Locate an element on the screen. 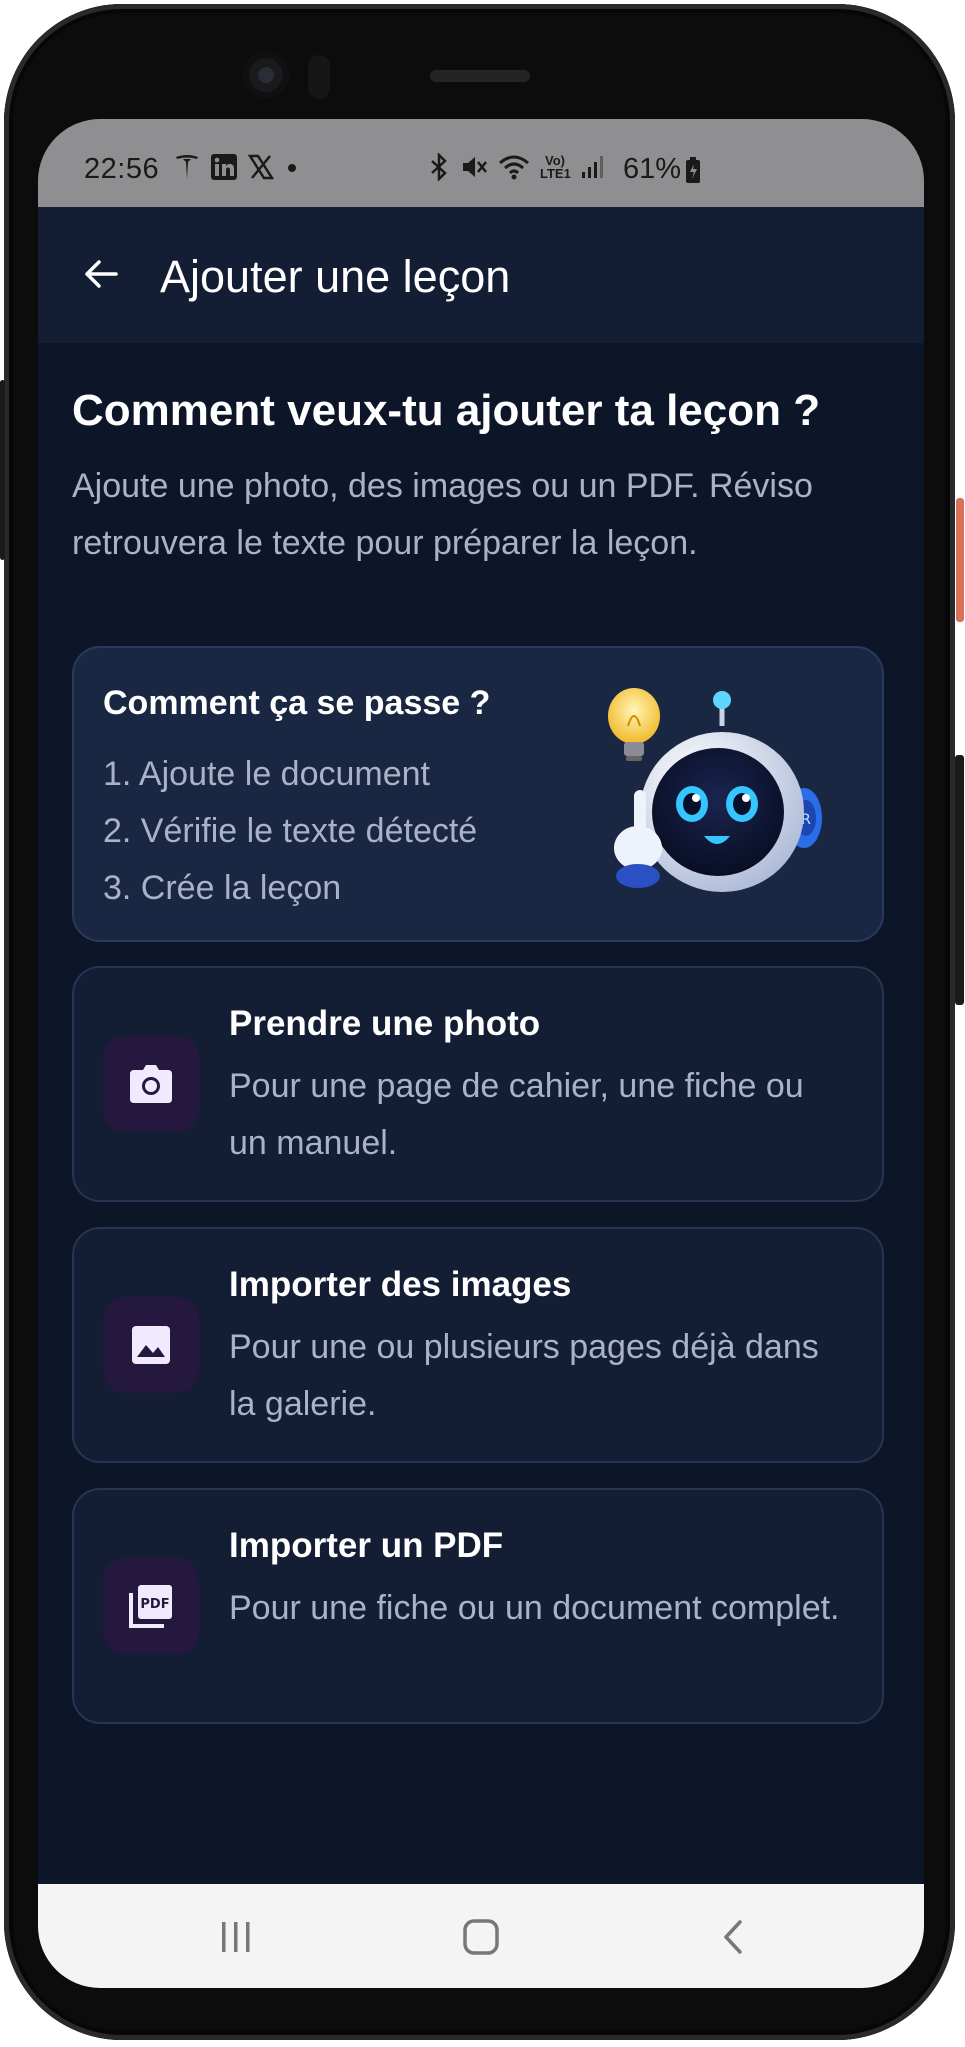 This screenshot has height=2047, width=965. camera-icon is located at coordinates (151, 1084).